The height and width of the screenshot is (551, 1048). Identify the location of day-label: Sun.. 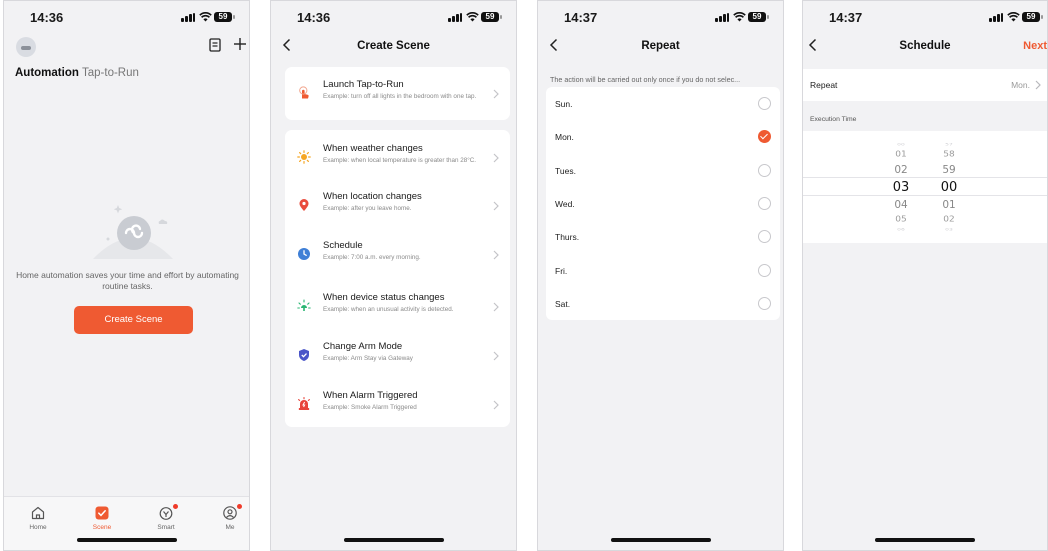
(564, 104).